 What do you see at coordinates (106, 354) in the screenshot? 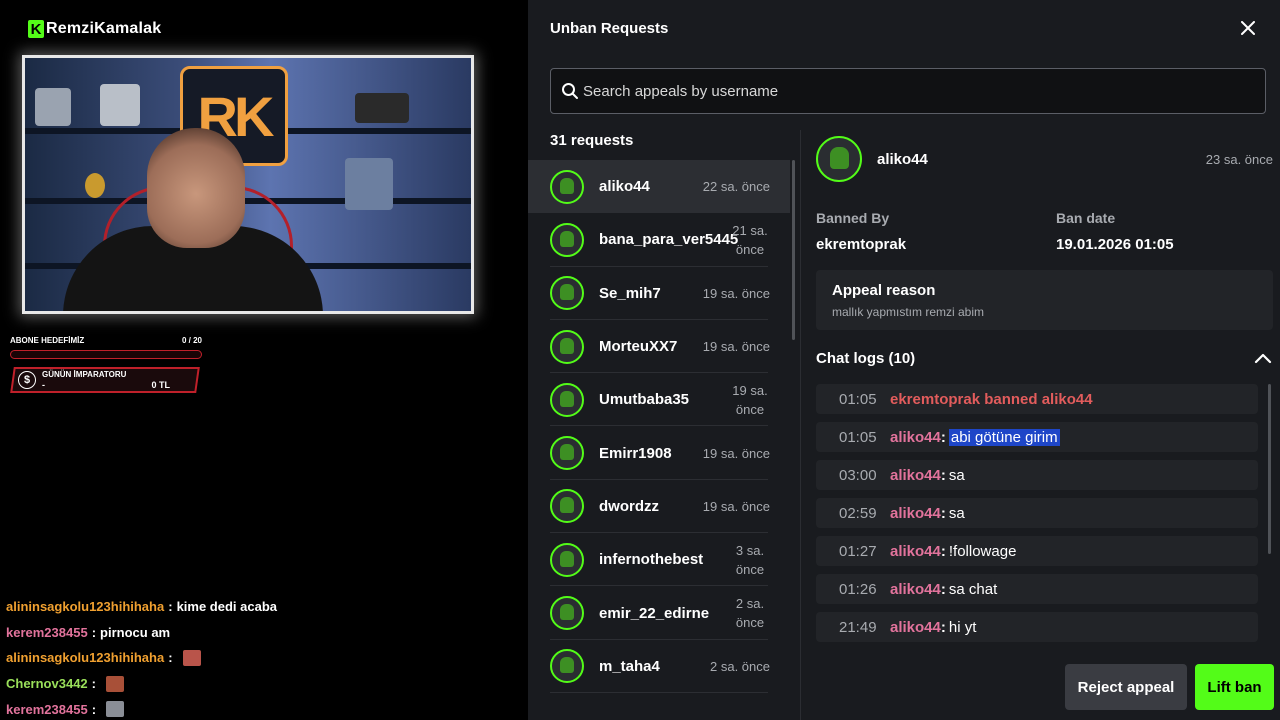
I see `sub-goal-bar` at bounding box center [106, 354].